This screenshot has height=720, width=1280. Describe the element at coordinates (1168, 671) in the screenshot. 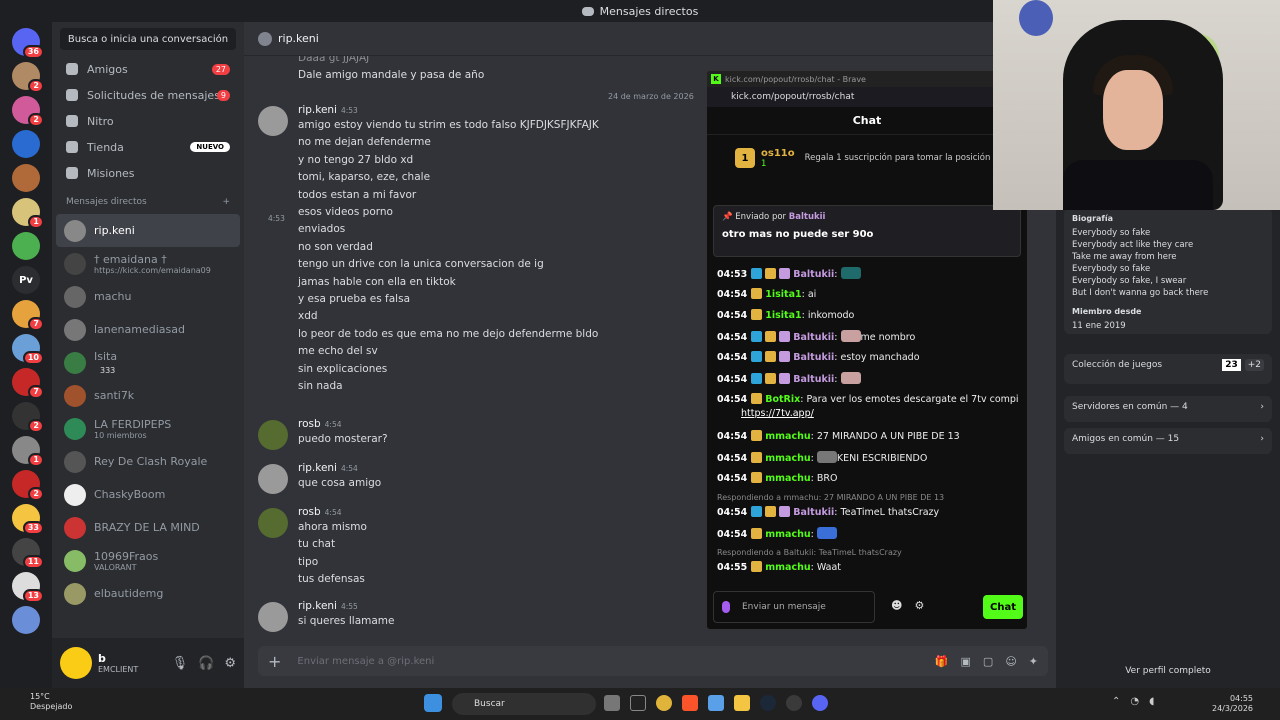

I see `view-full-profile-link: Ver perfil completo` at that location.